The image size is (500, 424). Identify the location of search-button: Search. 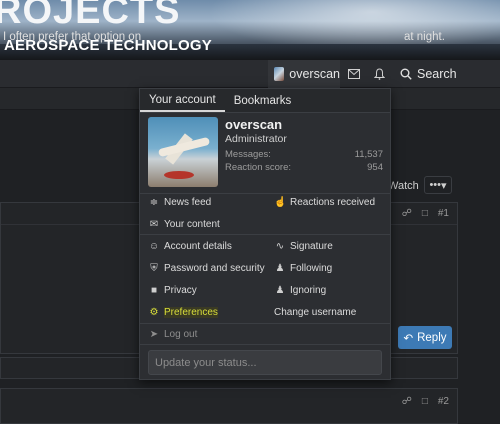
(425, 74).